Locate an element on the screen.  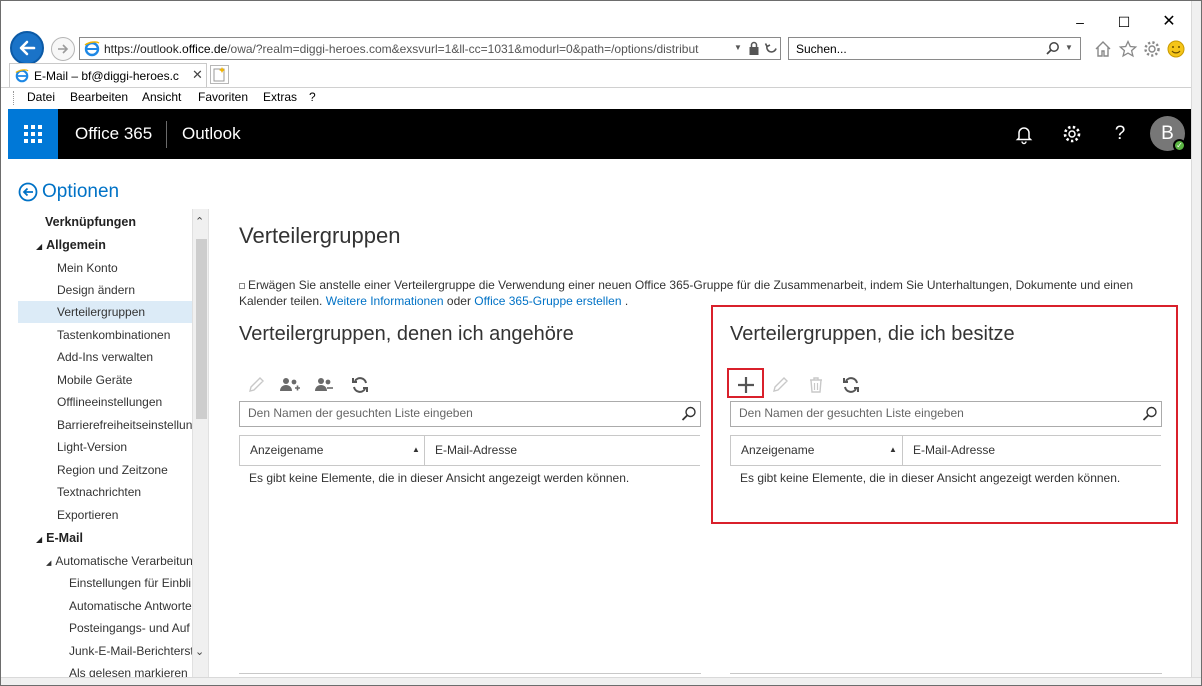
sidebar-item-label: Offlineeinstellungen is located at coordinates (110, 402).